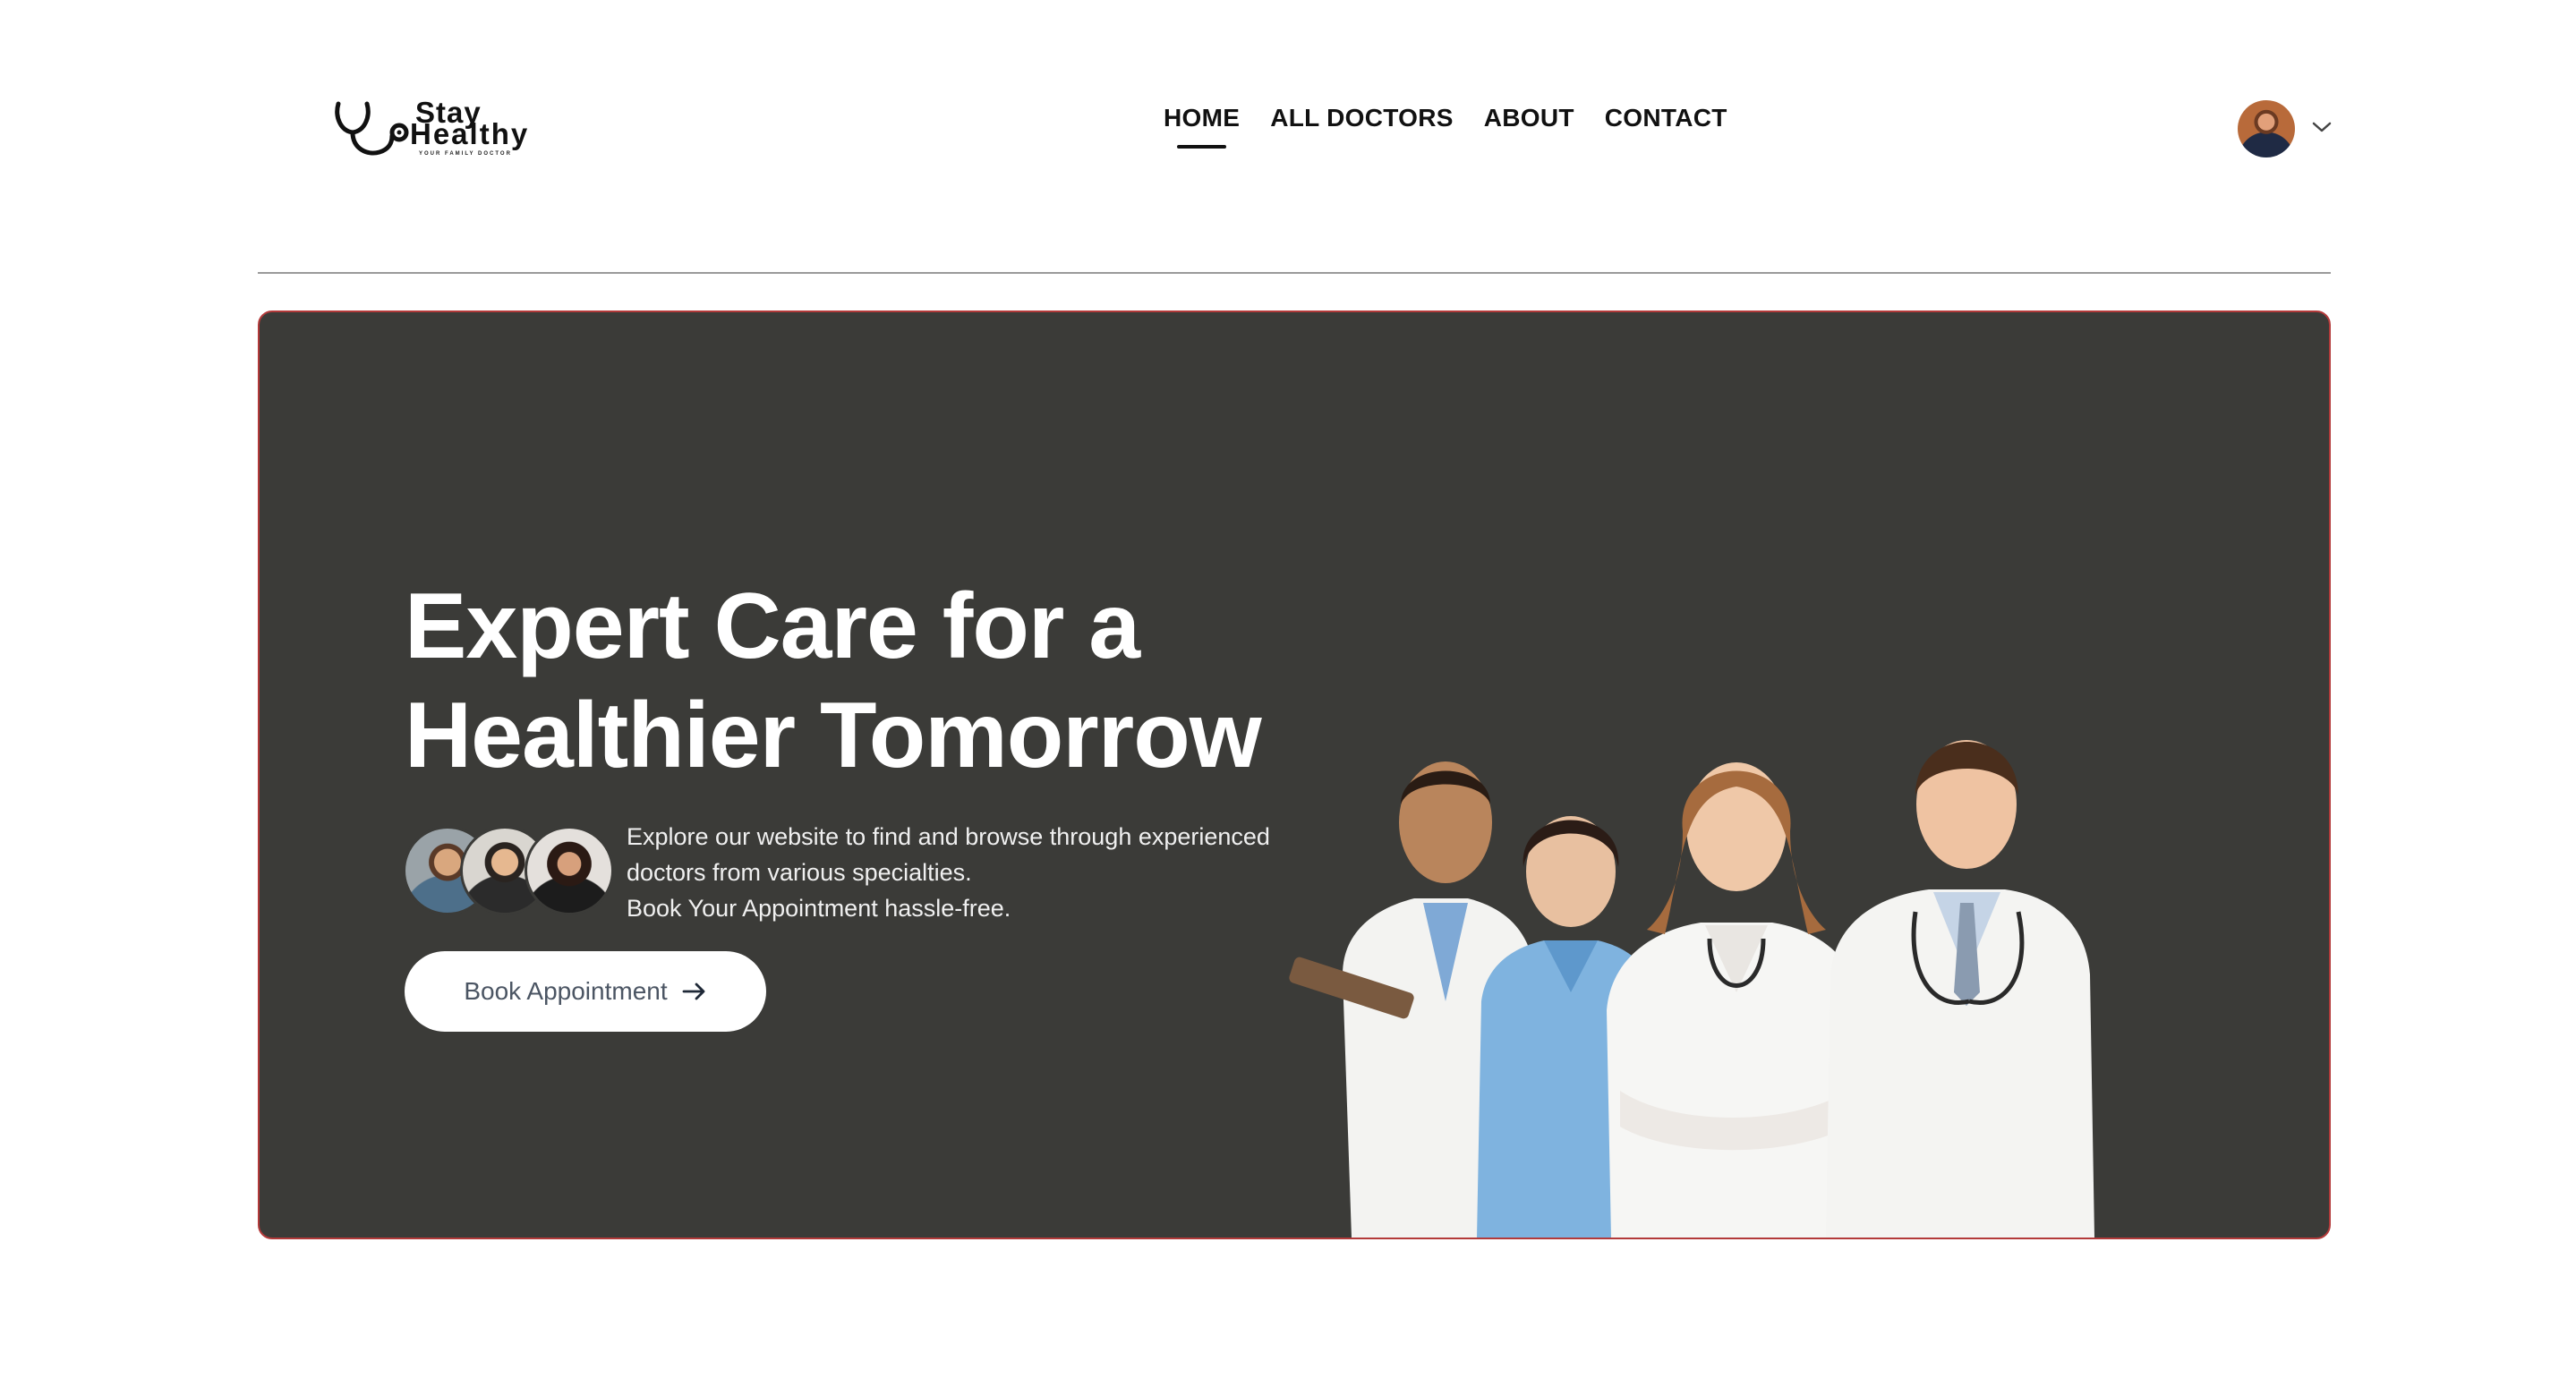 The image size is (2576, 1378). I want to click on doctor-avatar, so click(569, 871).